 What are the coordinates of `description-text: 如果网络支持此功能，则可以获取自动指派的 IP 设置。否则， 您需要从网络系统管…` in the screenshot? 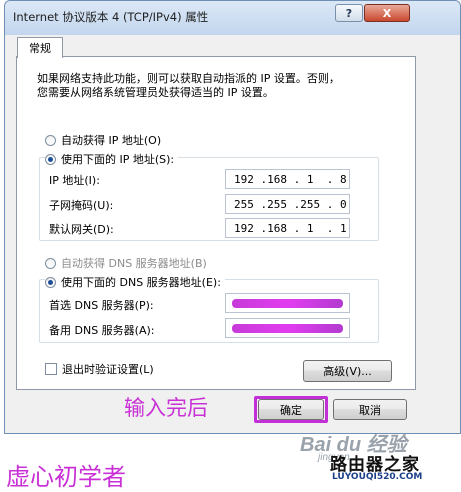 It's located at (188, 85).